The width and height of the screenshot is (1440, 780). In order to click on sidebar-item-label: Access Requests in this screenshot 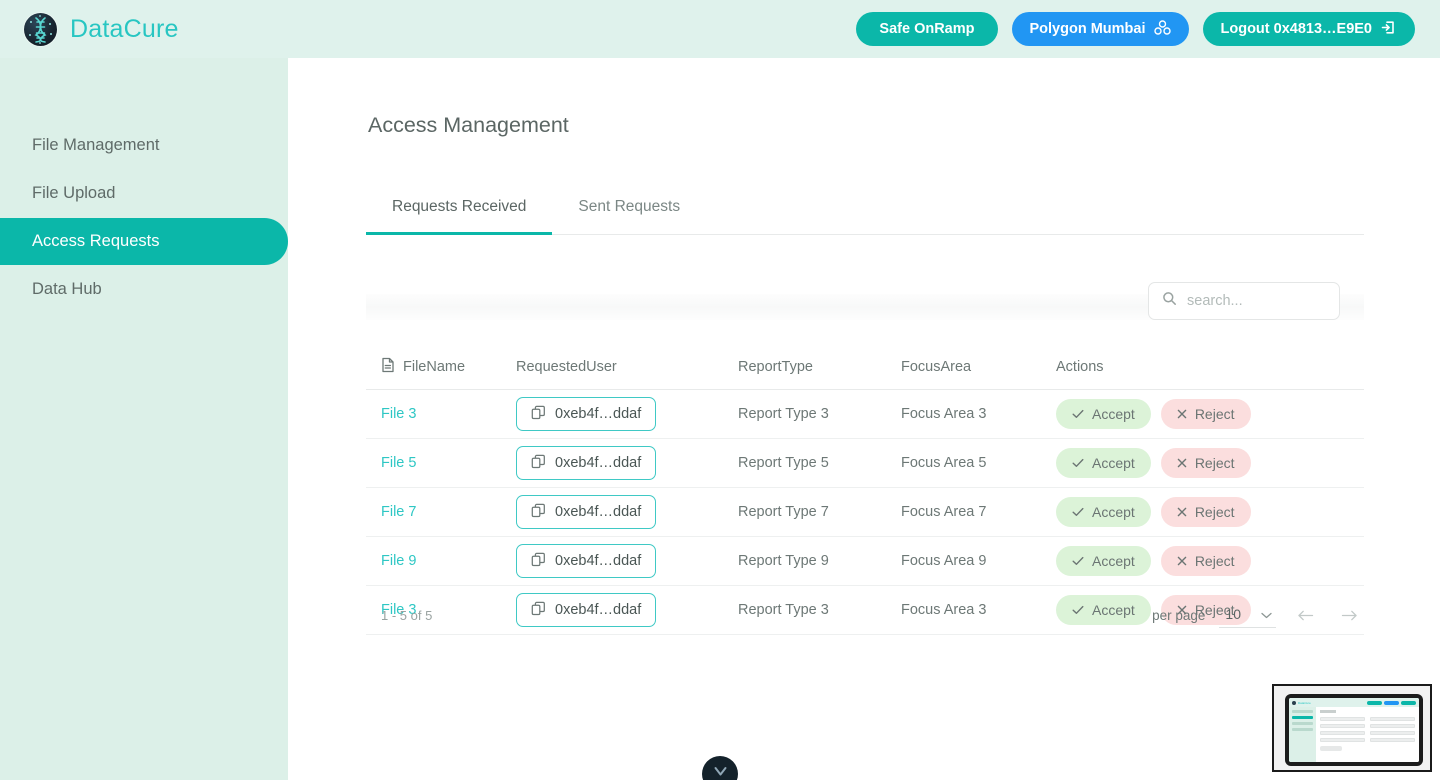, I will do `click(96, 241)`.